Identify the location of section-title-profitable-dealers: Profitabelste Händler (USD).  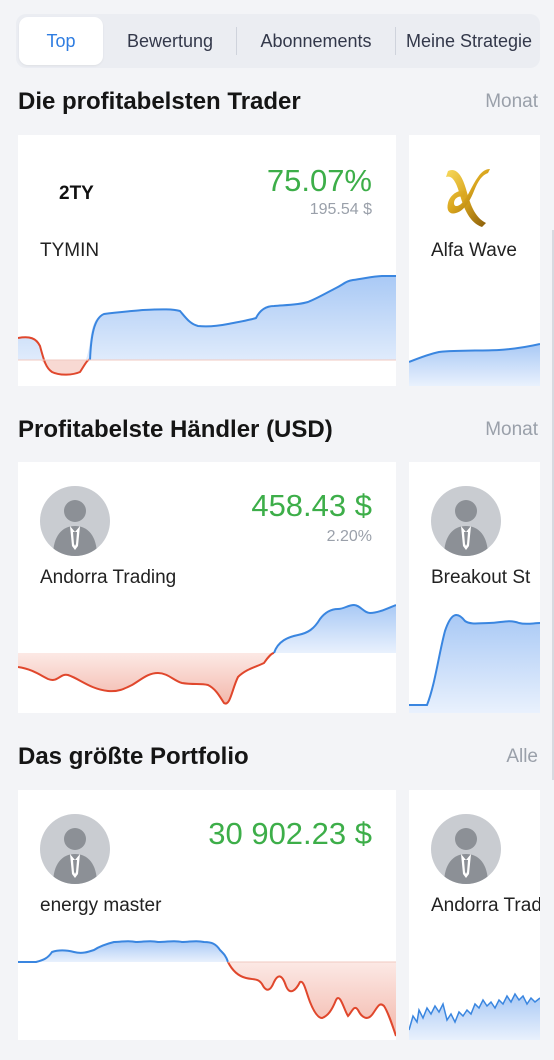
(175, 429).